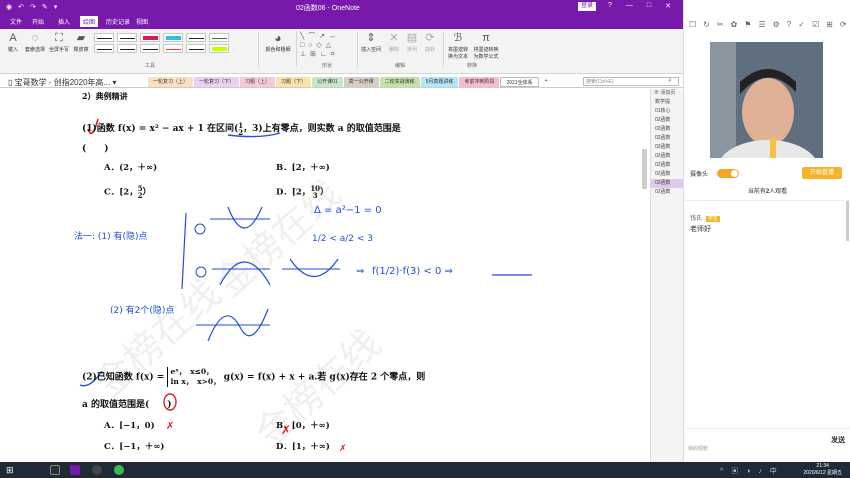 The image size is (850, 478). What do you see at coordinates (699, 175) in the screenshot?
I see `camera-label: 摄像头` at bounding box center [699, 175].